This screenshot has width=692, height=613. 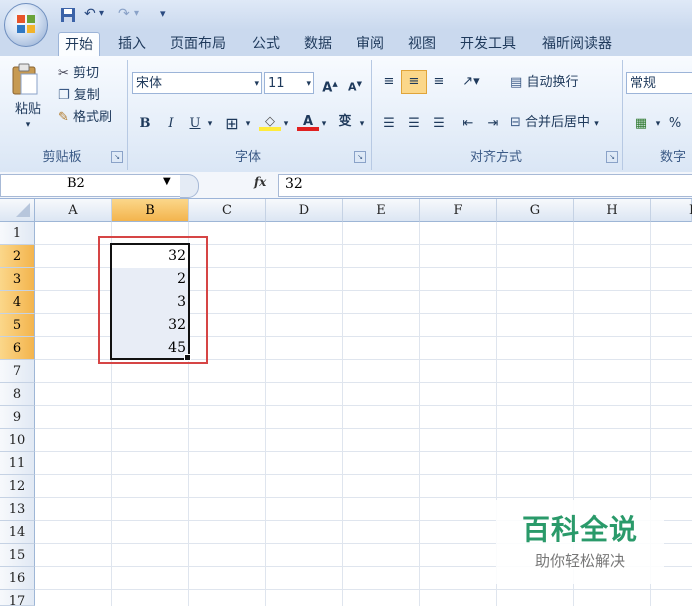 What do you see at coordinates (535, 210) in the screenshot?
I see `column-header-g: G` at bounding box center [535, 210].